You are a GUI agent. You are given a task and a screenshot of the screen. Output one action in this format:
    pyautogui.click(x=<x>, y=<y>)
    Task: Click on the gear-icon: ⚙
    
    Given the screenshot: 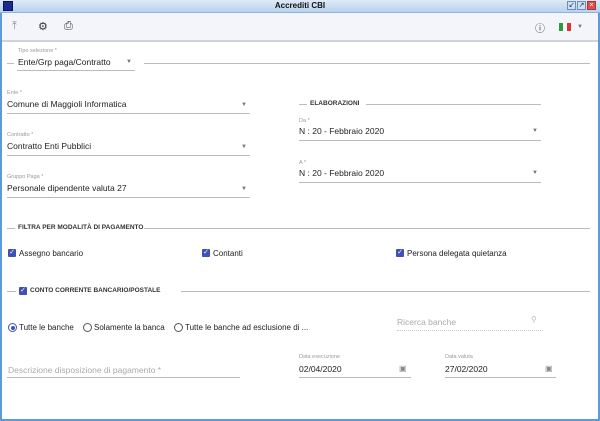 What is the action you would take?
    pyautogui.click(x=43, y=26)
    